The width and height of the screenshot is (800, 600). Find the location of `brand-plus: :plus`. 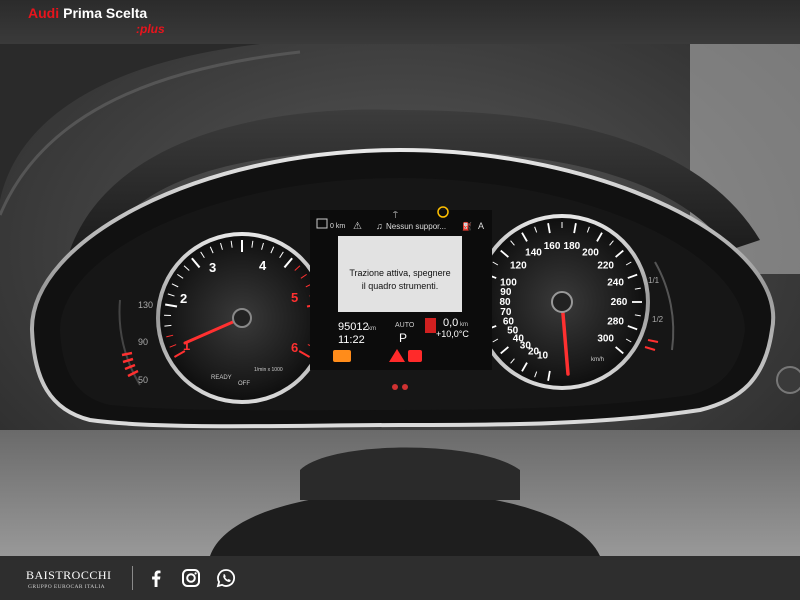

brand-plus: :plus is located at coordinates (150, 29).